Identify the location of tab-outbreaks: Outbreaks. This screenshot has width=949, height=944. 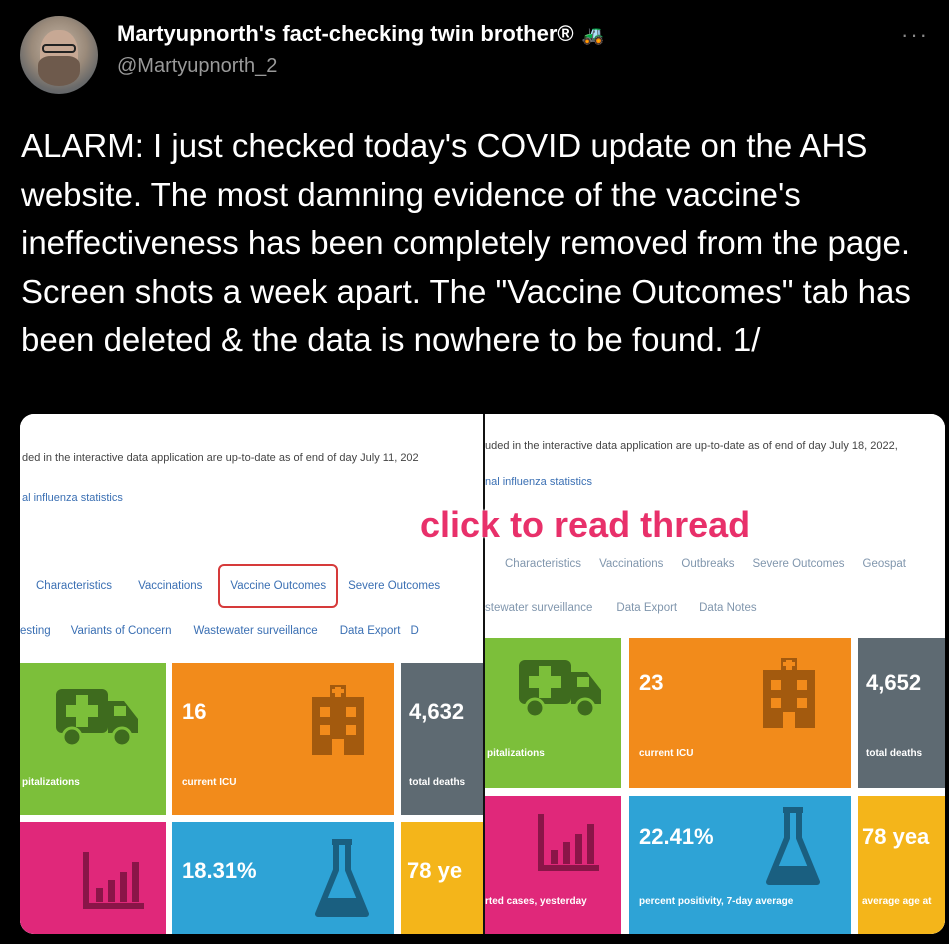
(707, 564).